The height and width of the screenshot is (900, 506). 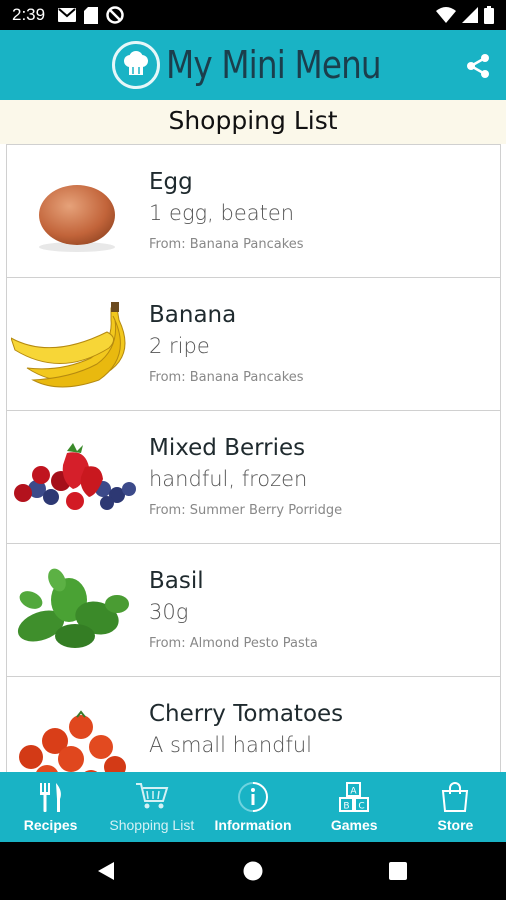 I want to click on banana-image, so click(x=68, y=345).